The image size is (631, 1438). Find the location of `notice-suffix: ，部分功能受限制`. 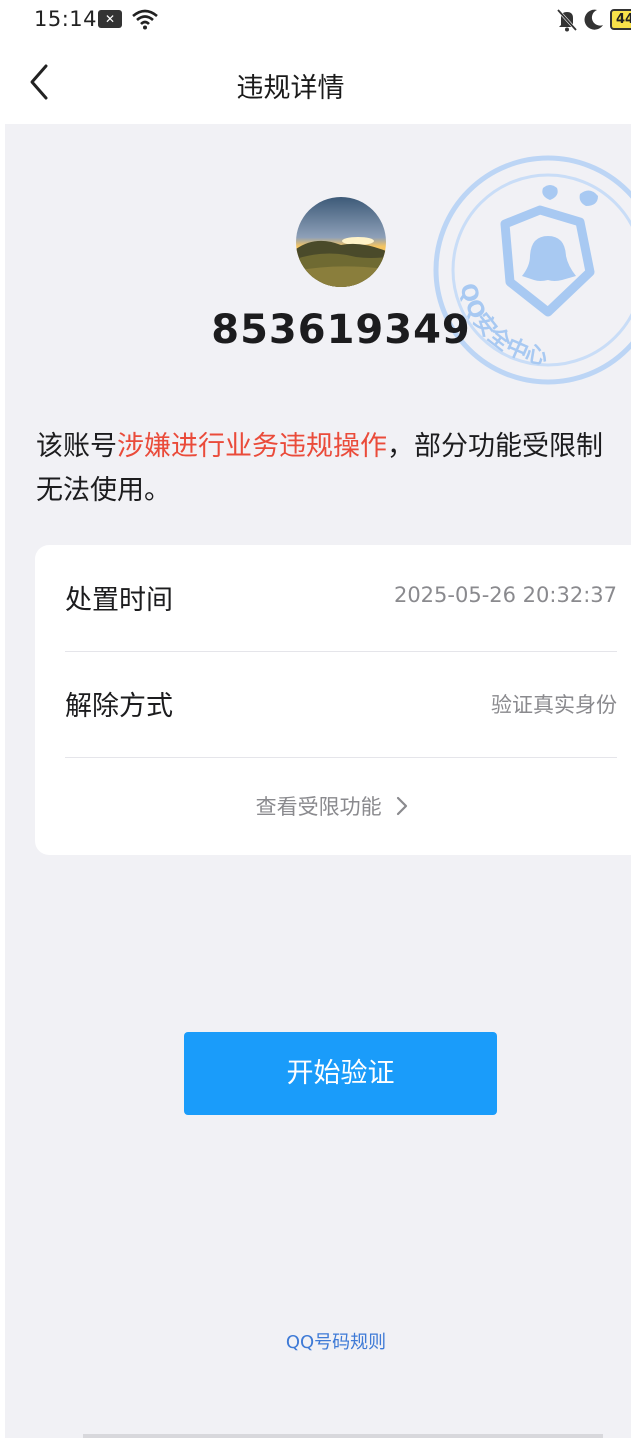

notice-suffix: ，部分功能受限制 is located at coordinates (495, 446).